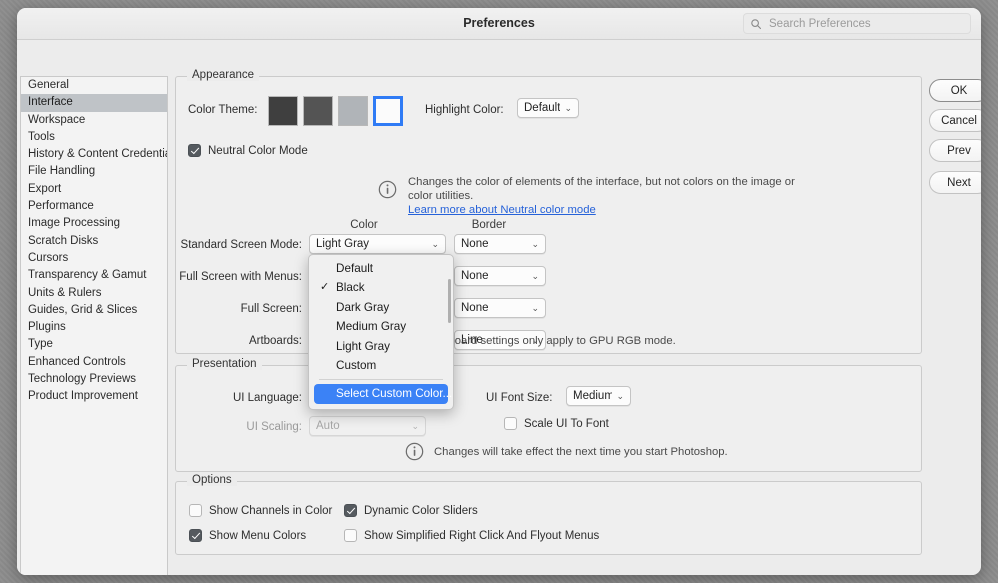  What do you see at coordinates (274, 427) in the screenshot?
I see `ui-scaling-label: UI Scaling:` at bounding box center [274, 427].